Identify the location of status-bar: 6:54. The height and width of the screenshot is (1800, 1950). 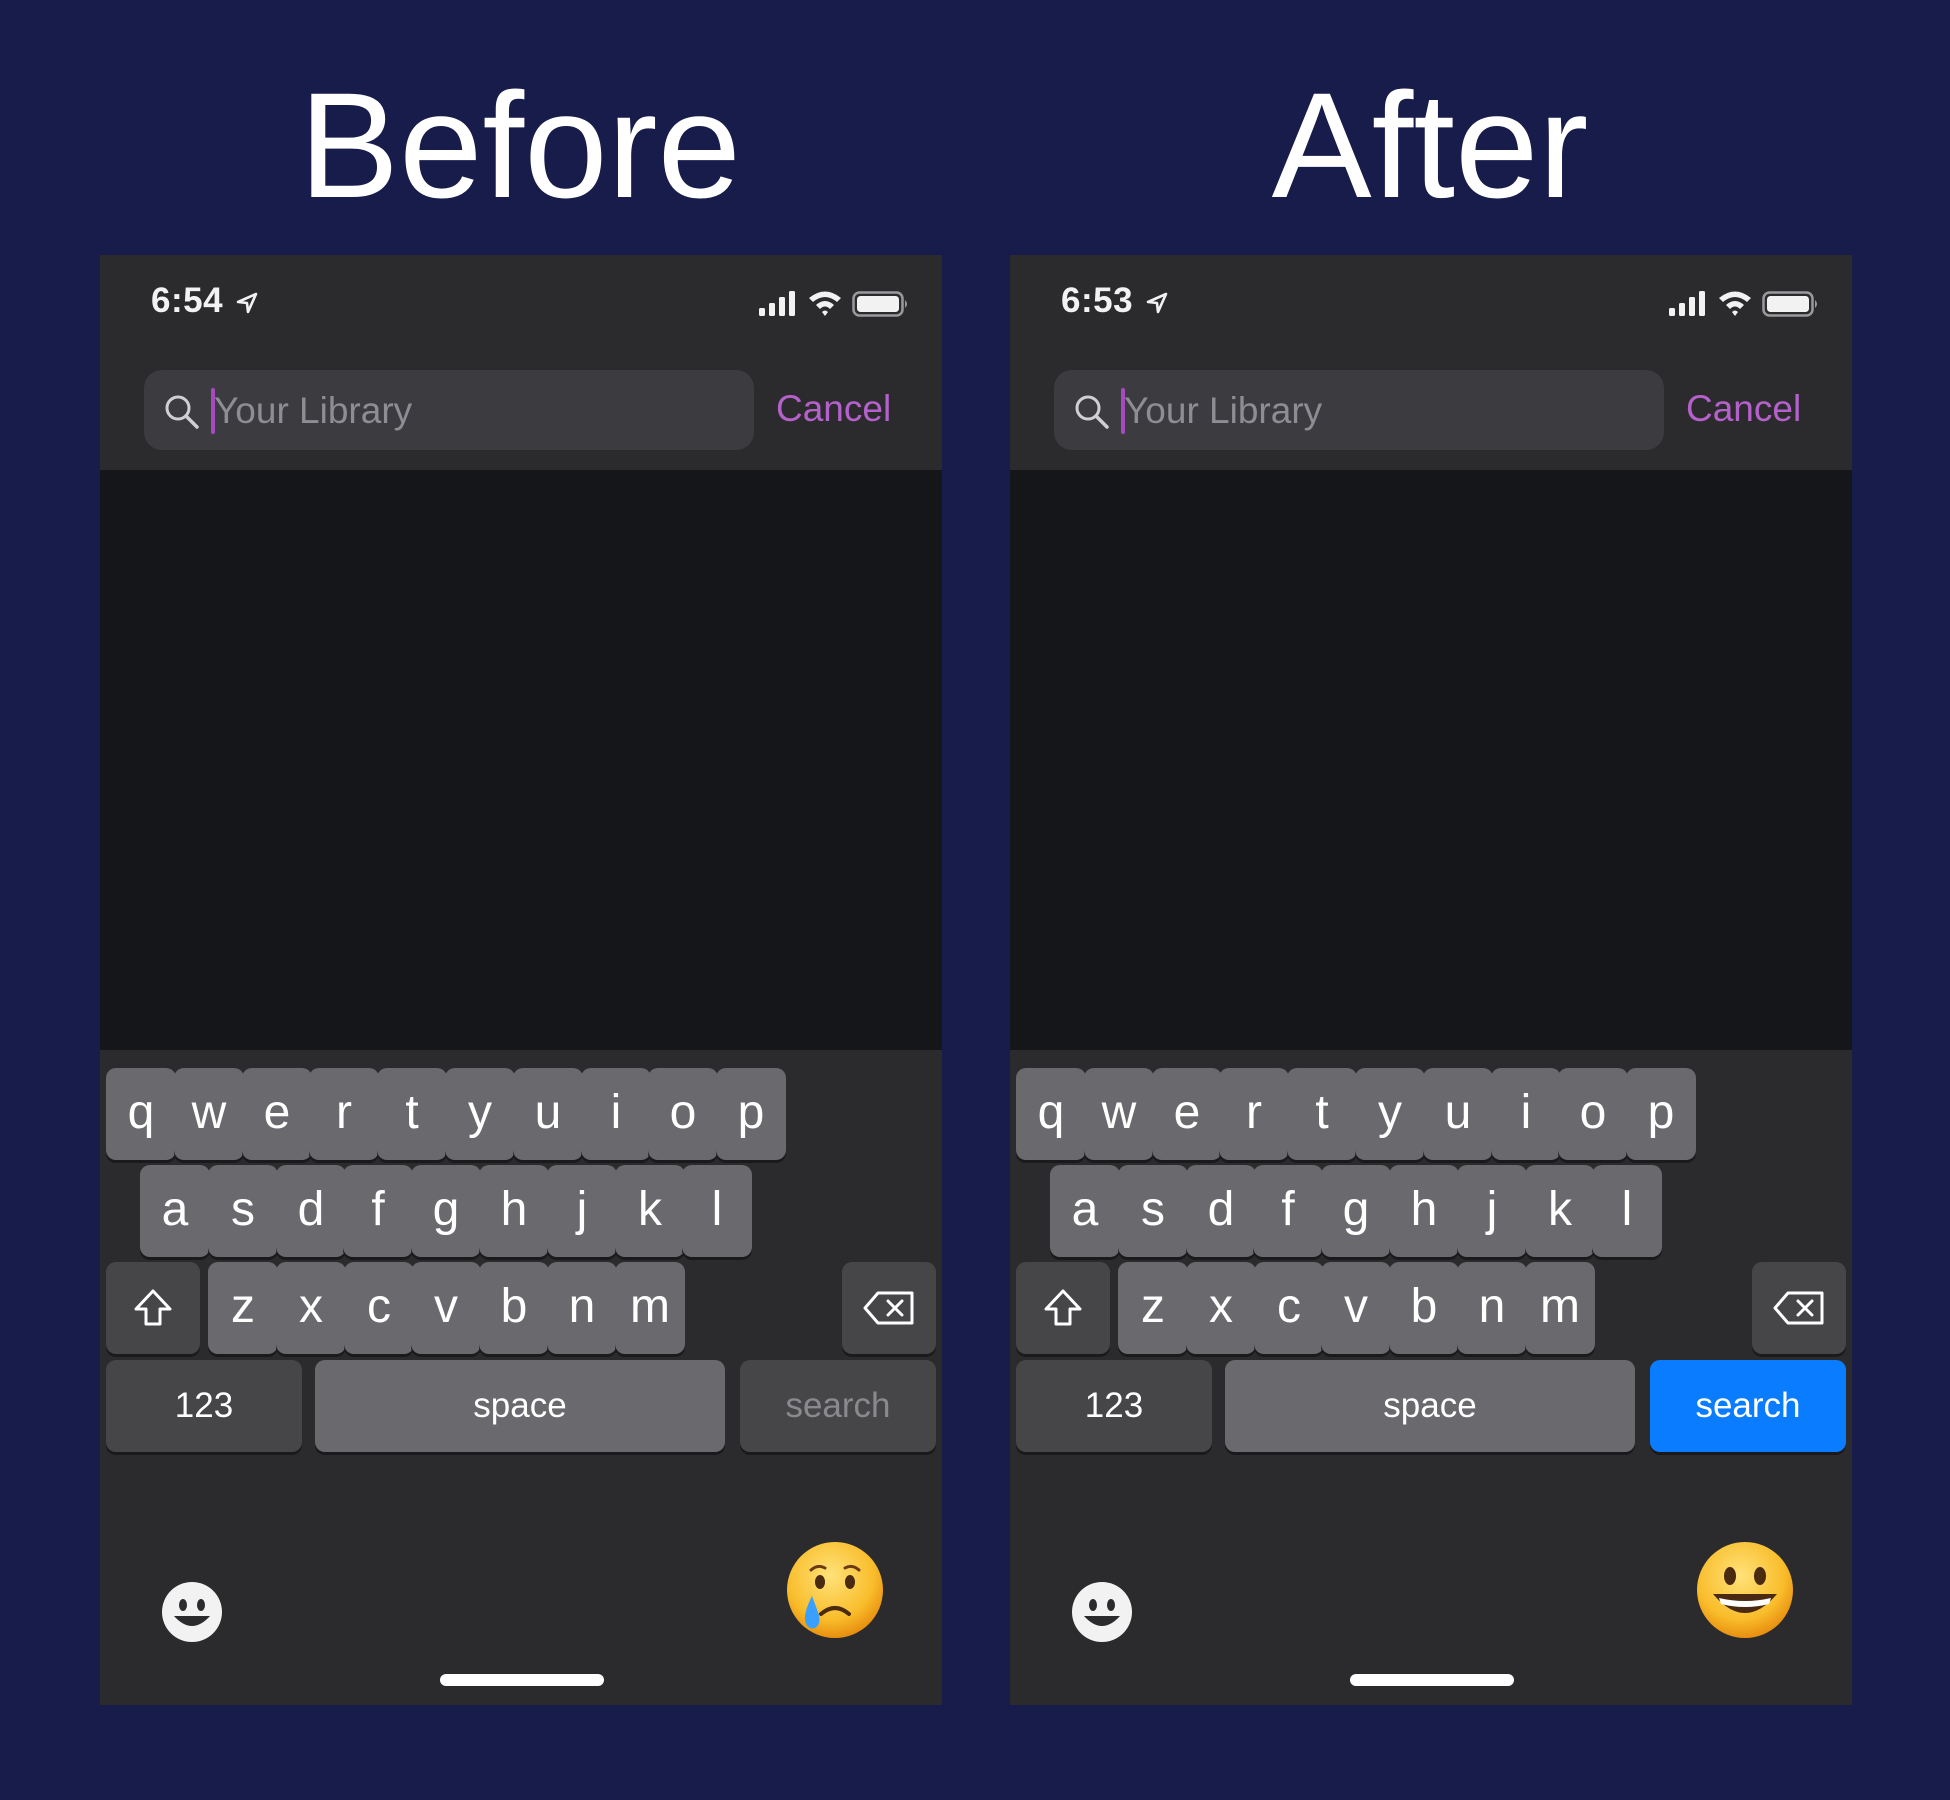
(521, 305).